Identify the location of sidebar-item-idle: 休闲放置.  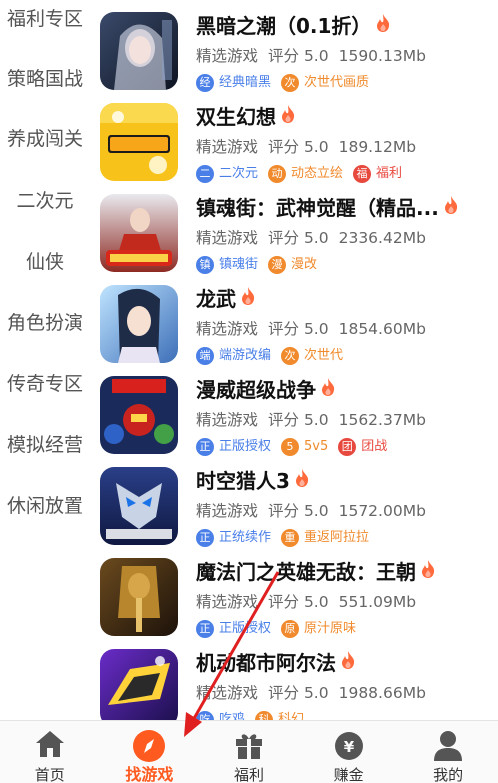
(45, 506).